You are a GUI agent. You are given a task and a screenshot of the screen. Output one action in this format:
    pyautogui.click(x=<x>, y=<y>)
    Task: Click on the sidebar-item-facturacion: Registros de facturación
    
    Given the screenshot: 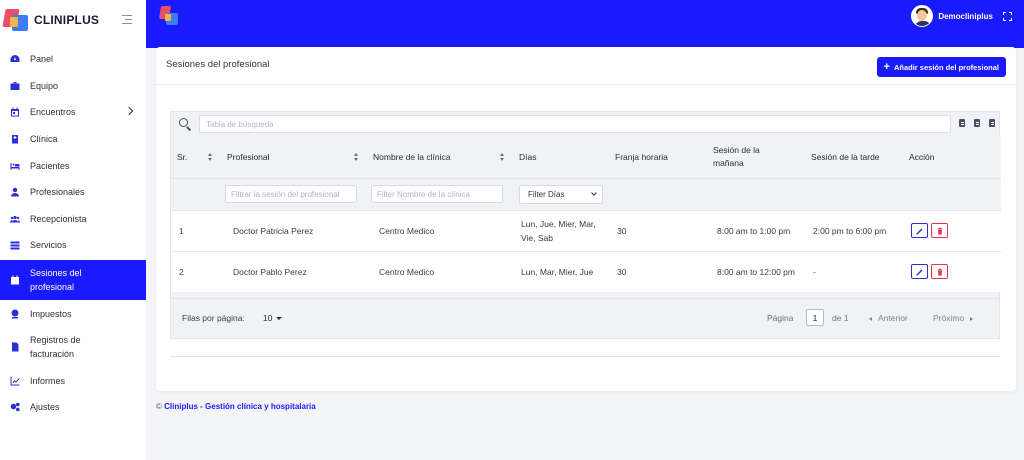 What is the action you would take?
    pyautogui.click(x=73, y=347)
    